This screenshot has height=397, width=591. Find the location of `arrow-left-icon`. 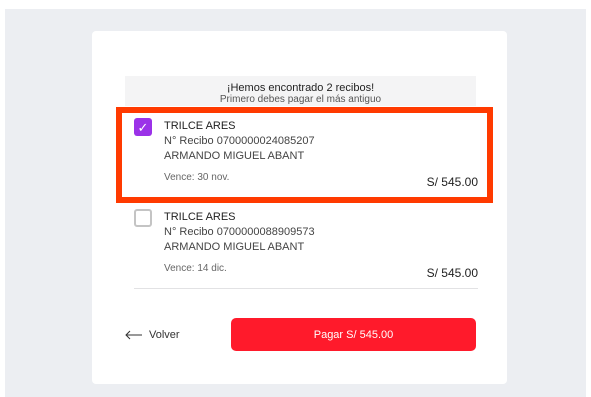

arrow-left-icon is located at coordinates (133, 335).